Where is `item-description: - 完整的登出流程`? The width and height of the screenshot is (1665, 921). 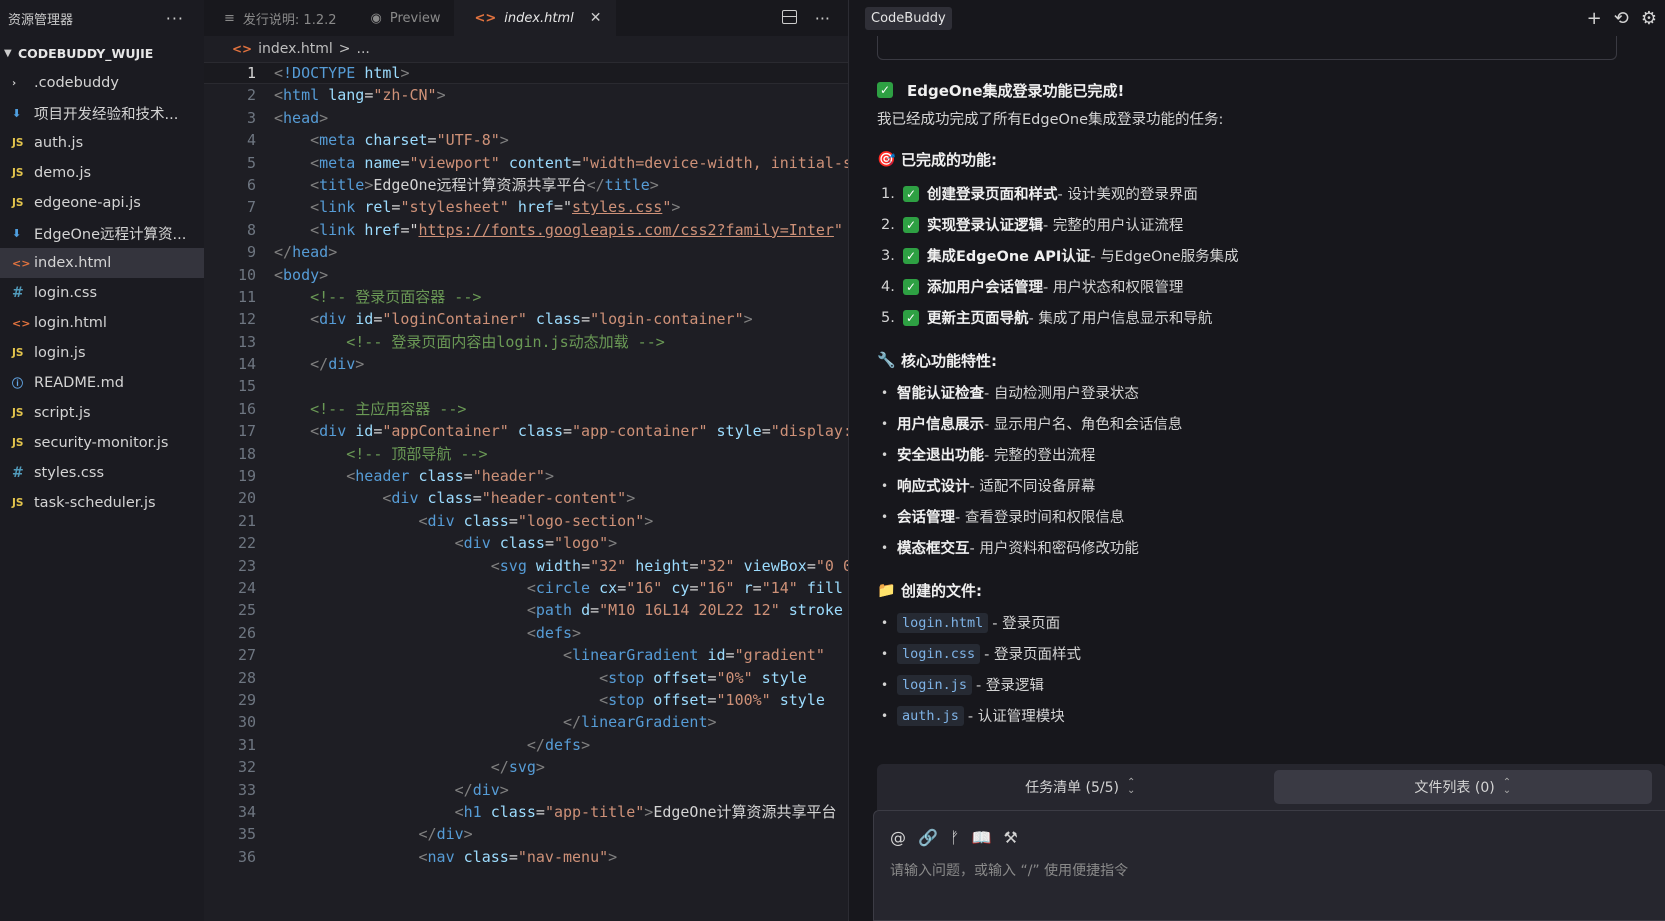 item-description: - 完整的登出流程 is located at coordinates (1040, 456).